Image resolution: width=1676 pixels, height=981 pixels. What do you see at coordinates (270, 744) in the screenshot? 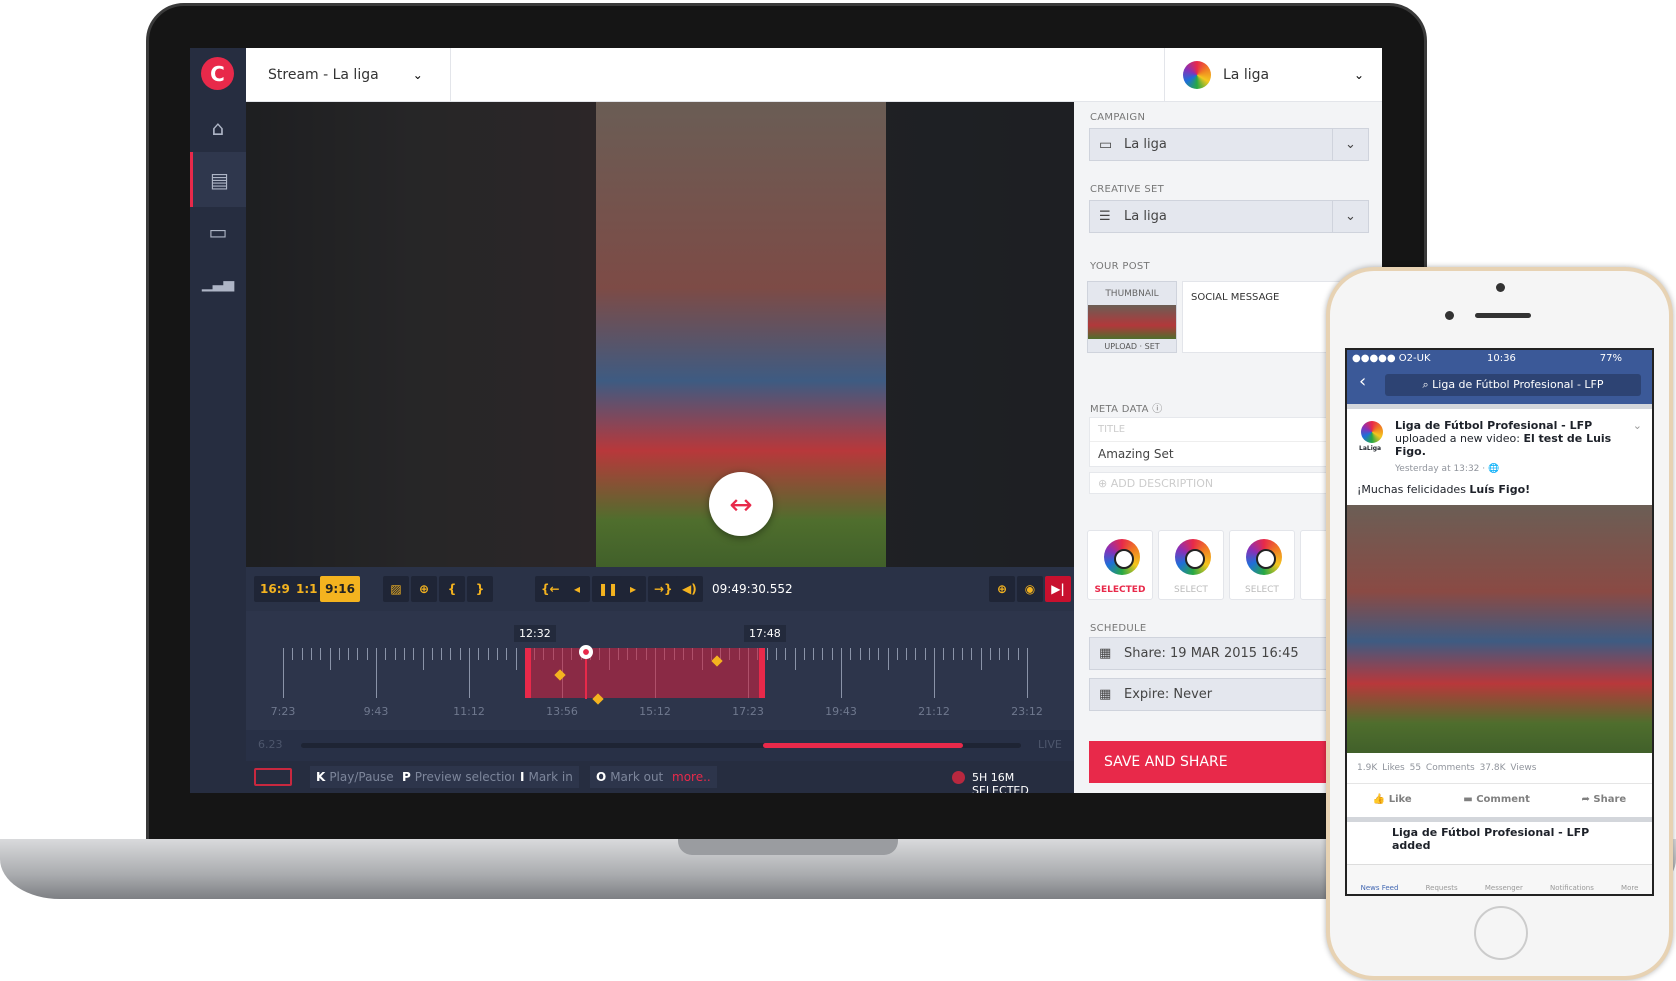
I see `scrub-start: 6.23` at bounding box center [270, 744].